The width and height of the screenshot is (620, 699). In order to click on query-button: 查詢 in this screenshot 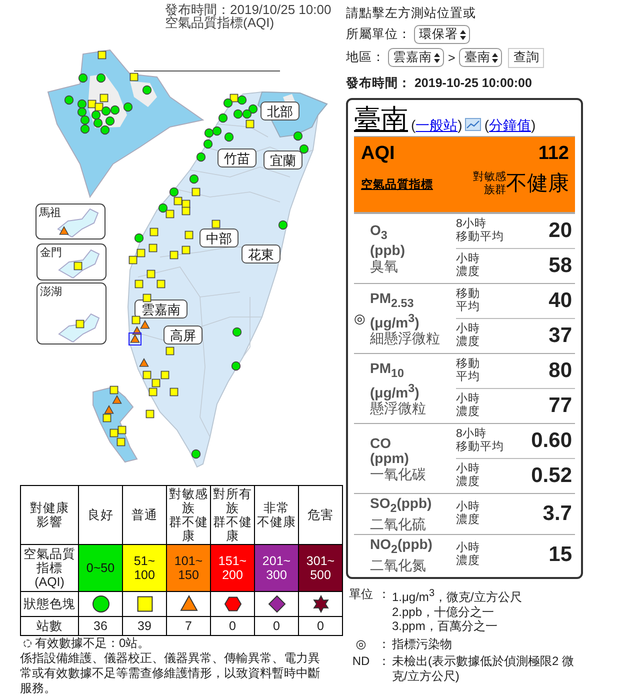, I will do `click(526, 58)`.